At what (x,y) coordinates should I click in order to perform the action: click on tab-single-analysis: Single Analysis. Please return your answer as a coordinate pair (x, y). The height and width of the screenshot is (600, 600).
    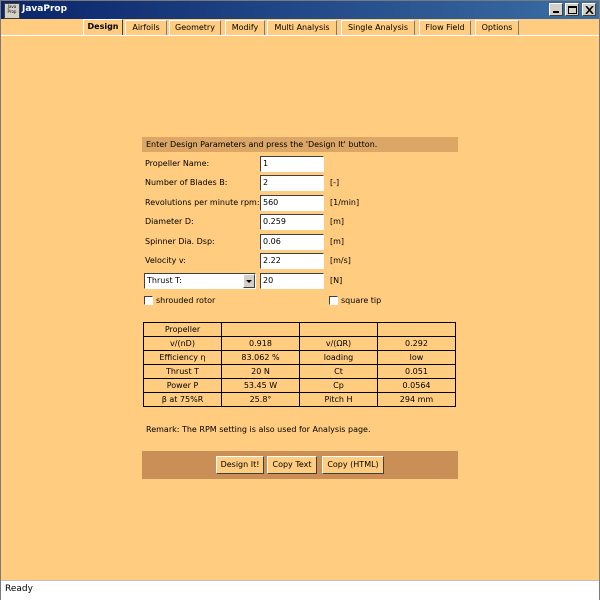
    Looking at the image, I should click on (378, 27).